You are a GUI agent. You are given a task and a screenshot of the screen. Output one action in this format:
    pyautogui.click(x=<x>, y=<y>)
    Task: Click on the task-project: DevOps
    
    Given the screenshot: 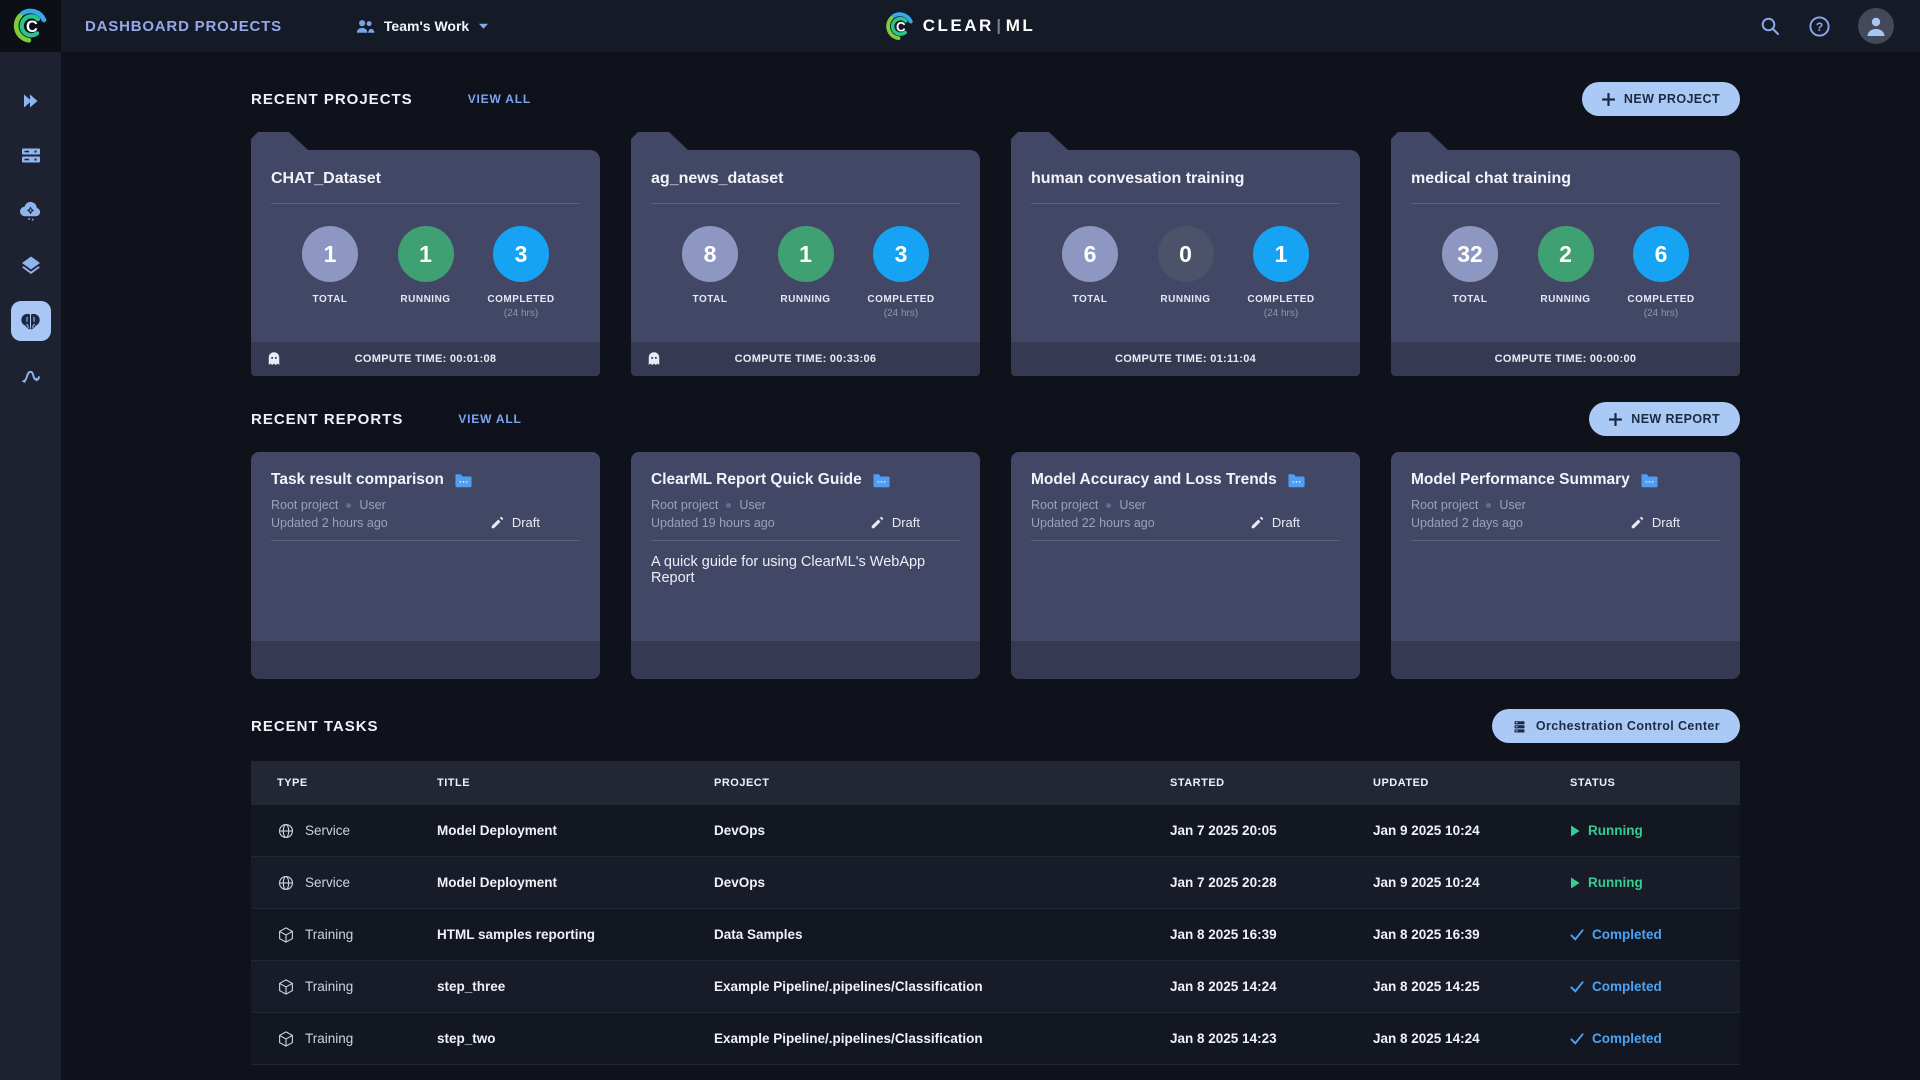 What is the action you would take?
    pyautogui.click(x=740, y=882)
    